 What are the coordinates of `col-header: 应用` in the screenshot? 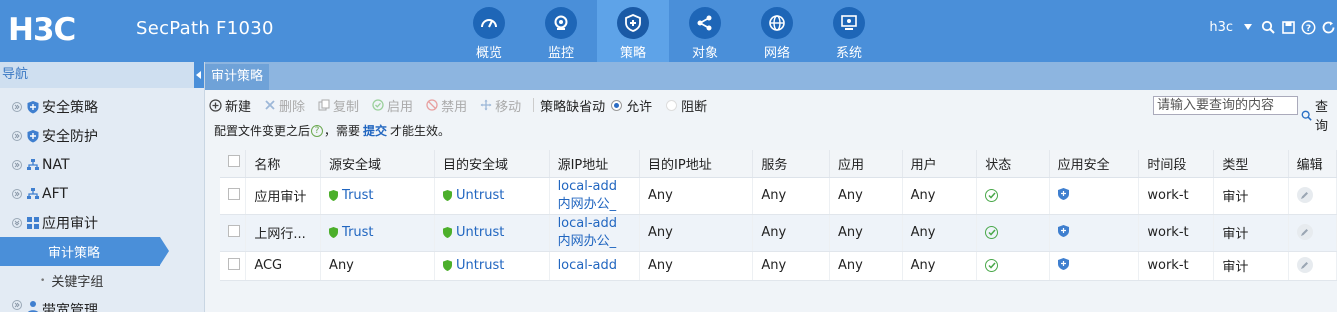 It's located at (866, 164).